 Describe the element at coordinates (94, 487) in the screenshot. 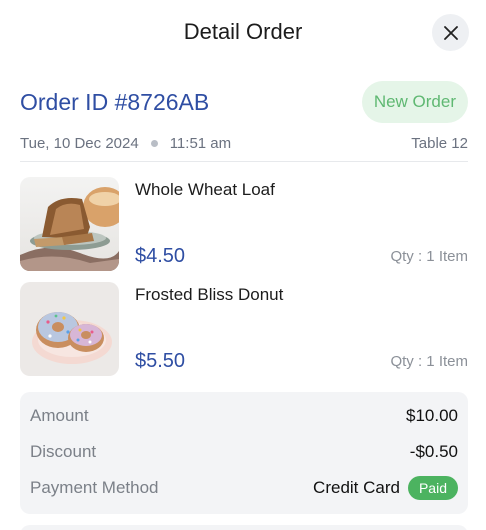

I see `payment-method-label: Payment Method` at that location.